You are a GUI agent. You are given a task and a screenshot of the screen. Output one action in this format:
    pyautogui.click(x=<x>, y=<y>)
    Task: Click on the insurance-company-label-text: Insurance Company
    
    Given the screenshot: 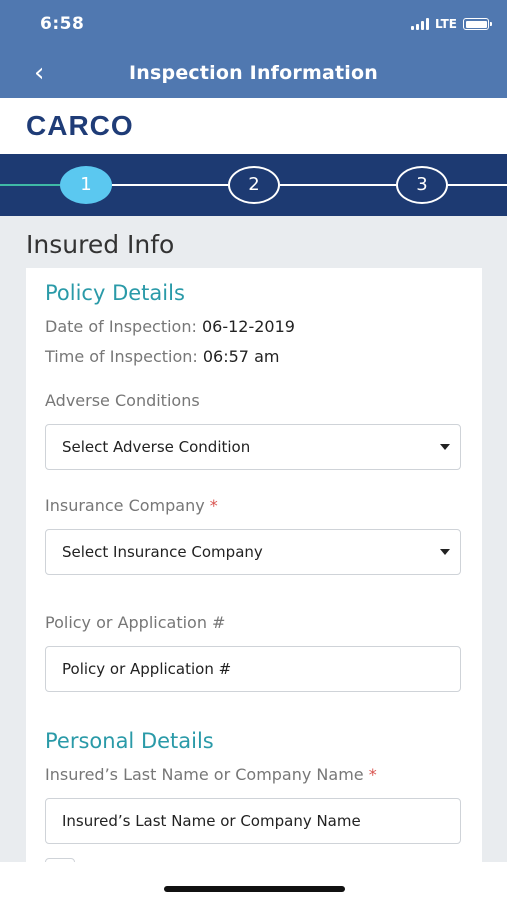 What is the action you would take?
    pyautogui.click(x=125, y=505)
    